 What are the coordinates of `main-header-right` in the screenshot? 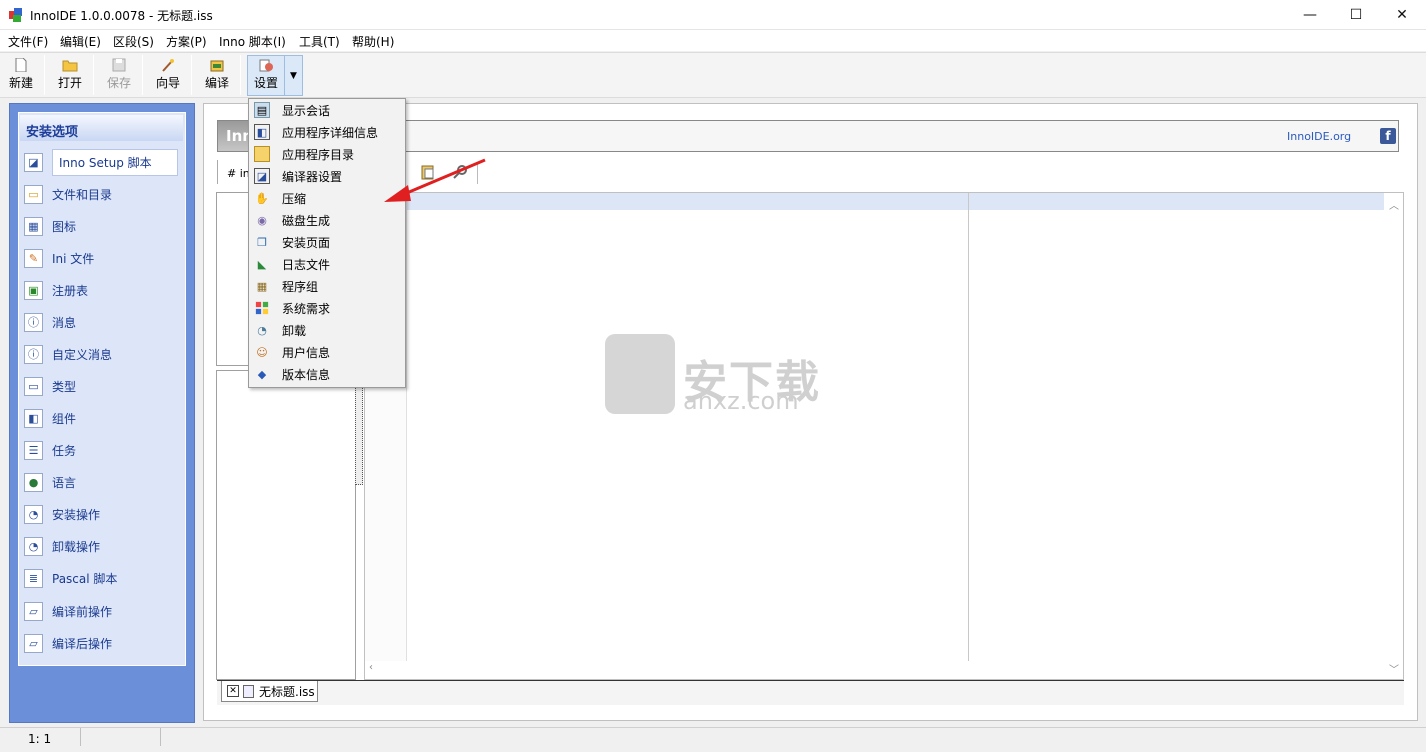 It's located at (901, 136).